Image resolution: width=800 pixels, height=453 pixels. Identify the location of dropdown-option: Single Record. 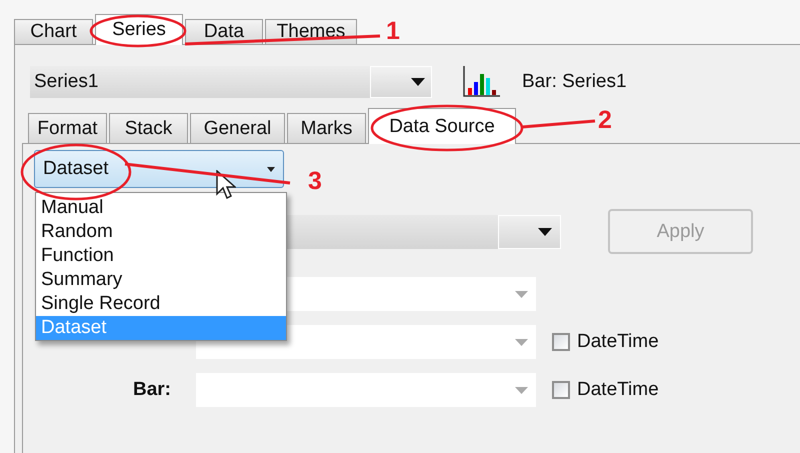
(161, 304).